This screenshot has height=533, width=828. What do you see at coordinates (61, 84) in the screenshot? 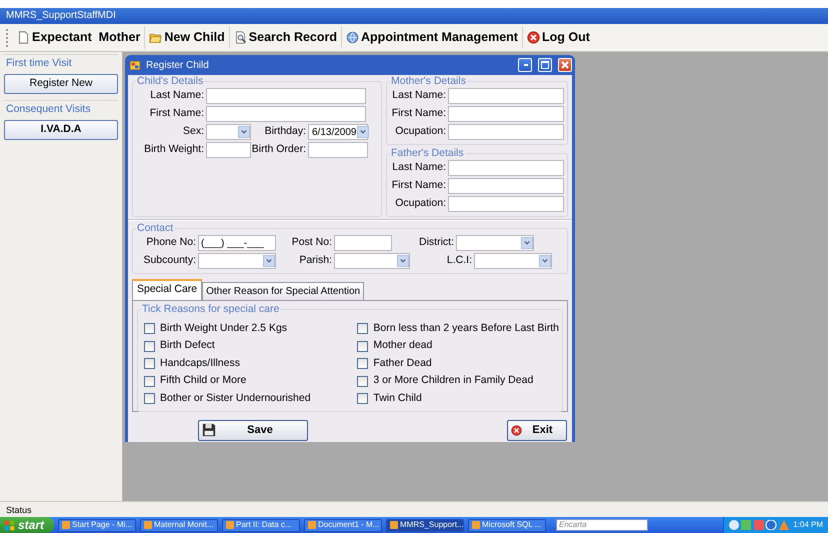
I see `sidebar-button: Register New` at bounding box center [61, 84].